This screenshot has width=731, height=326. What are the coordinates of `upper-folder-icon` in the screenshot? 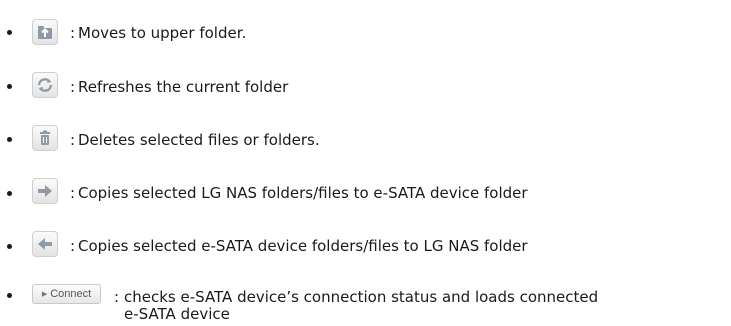 It's located at (45, 32).